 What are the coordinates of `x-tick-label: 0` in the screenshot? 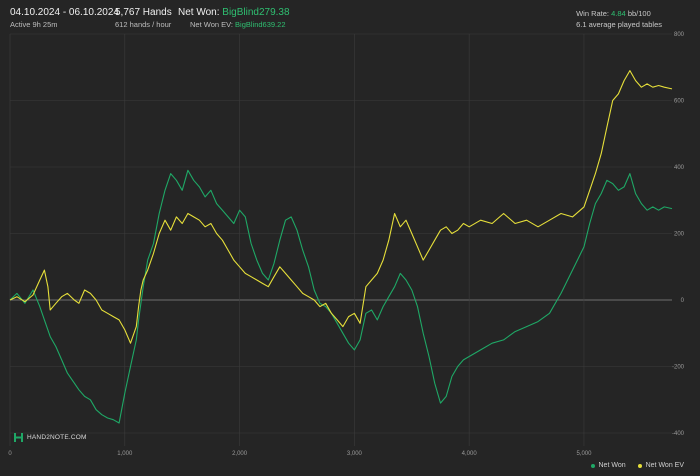 It's located at (10, 454).